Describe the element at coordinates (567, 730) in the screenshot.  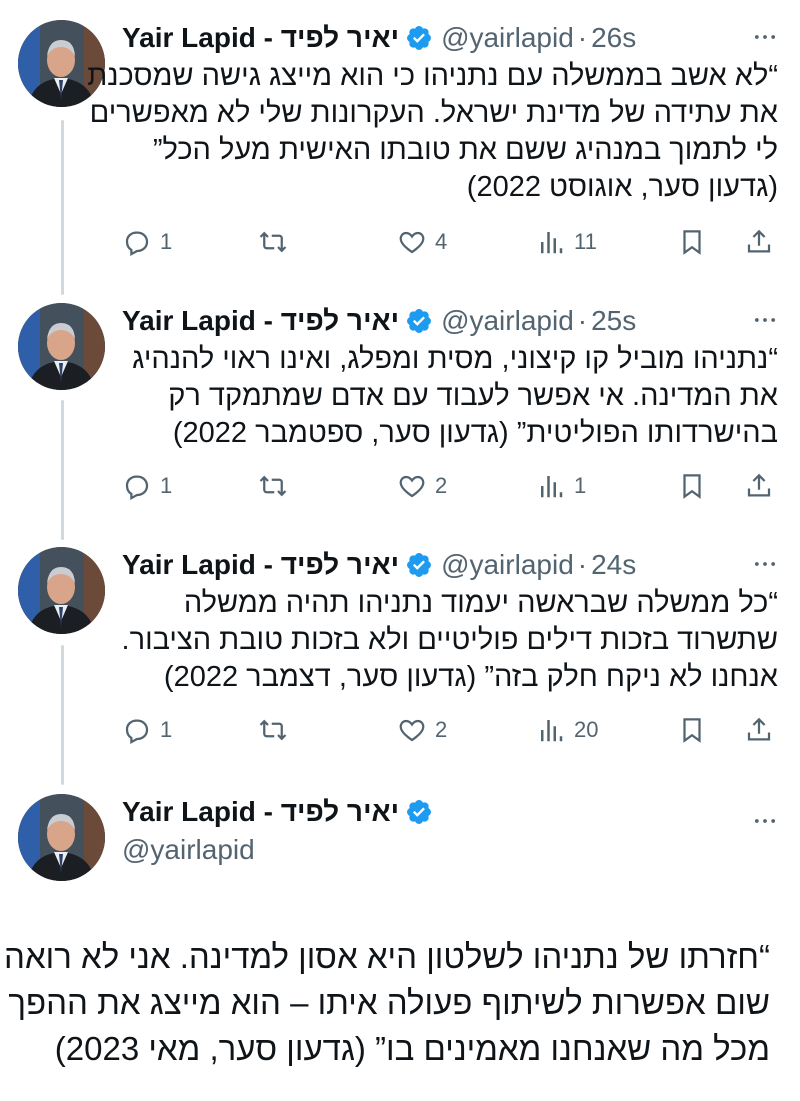
I see `views-button: 20` at that location.